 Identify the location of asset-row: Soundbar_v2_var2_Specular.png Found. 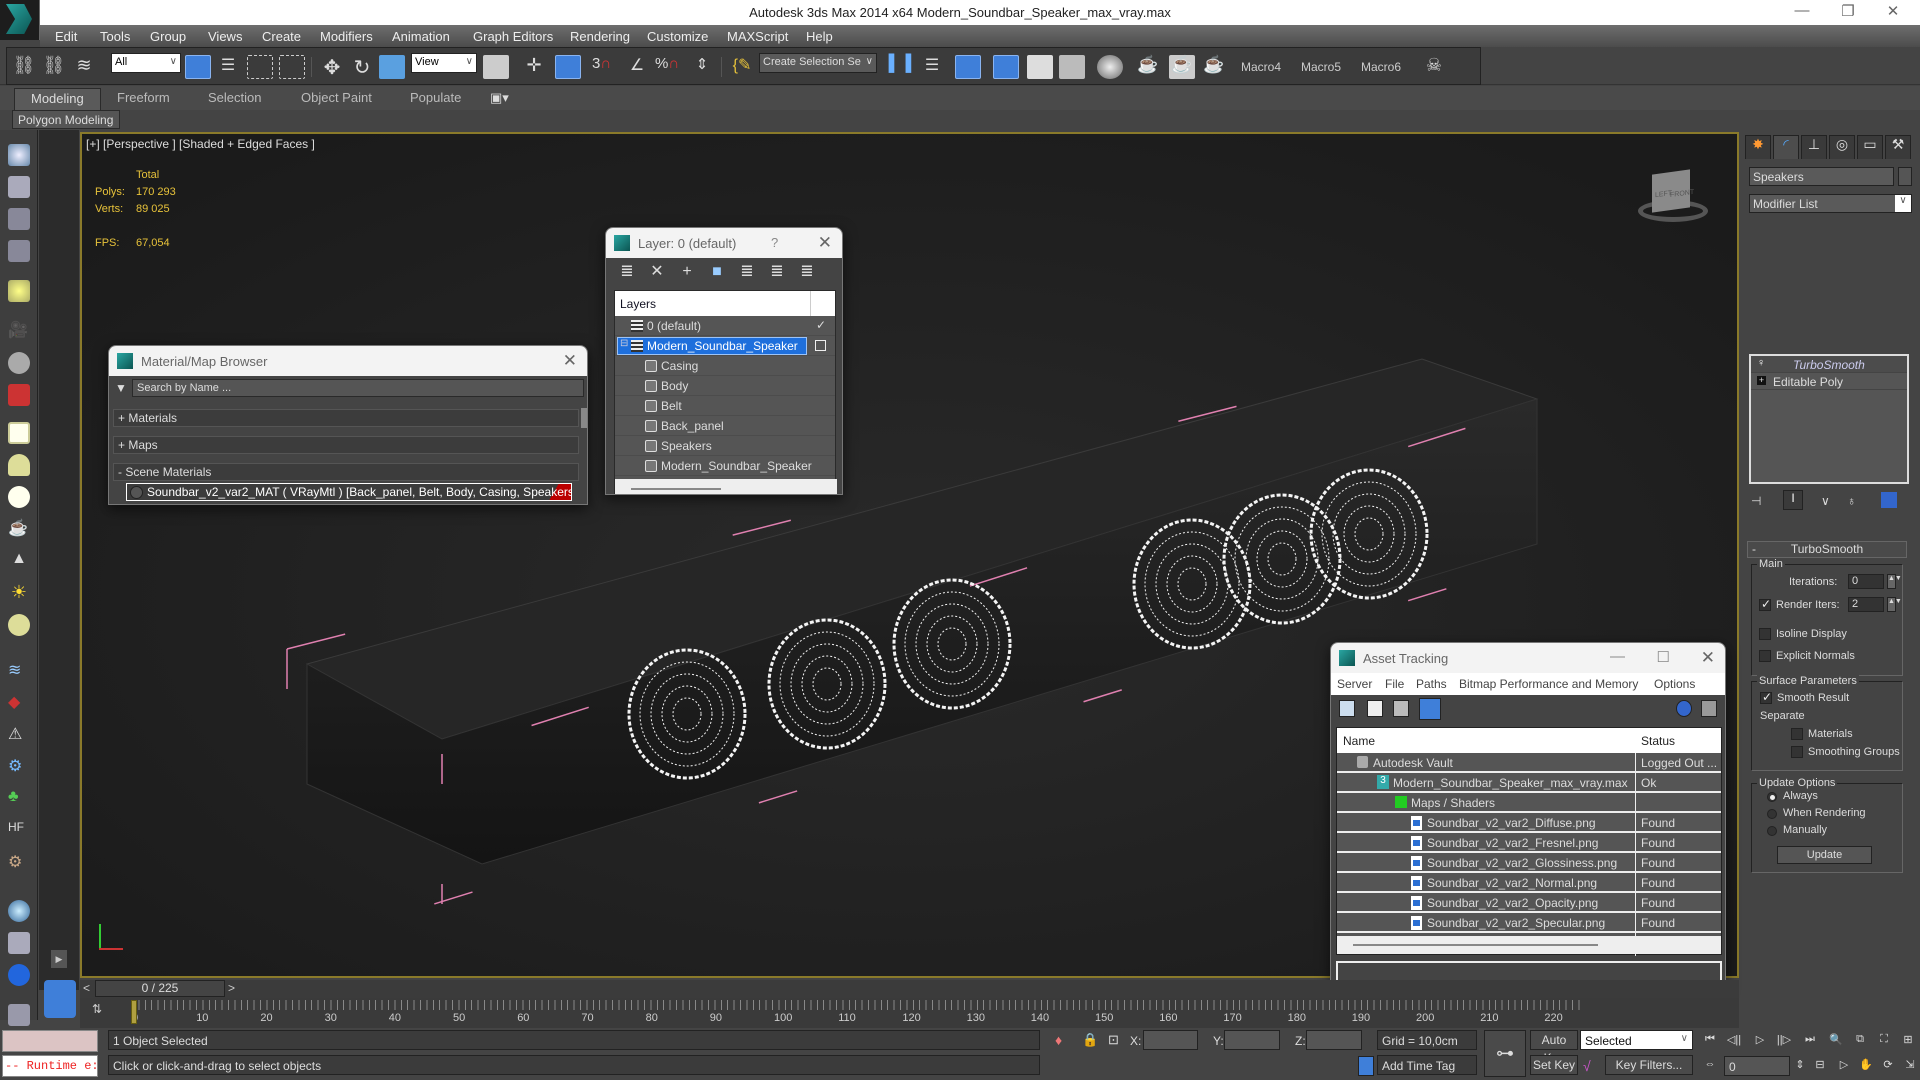
(1529, 923).